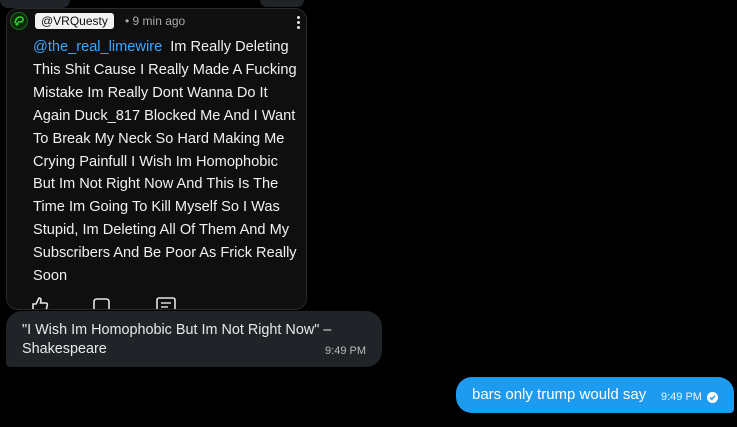 The image size is (737, 427). I want to click on comment-age: • 9 min ago, so click(155, 21).